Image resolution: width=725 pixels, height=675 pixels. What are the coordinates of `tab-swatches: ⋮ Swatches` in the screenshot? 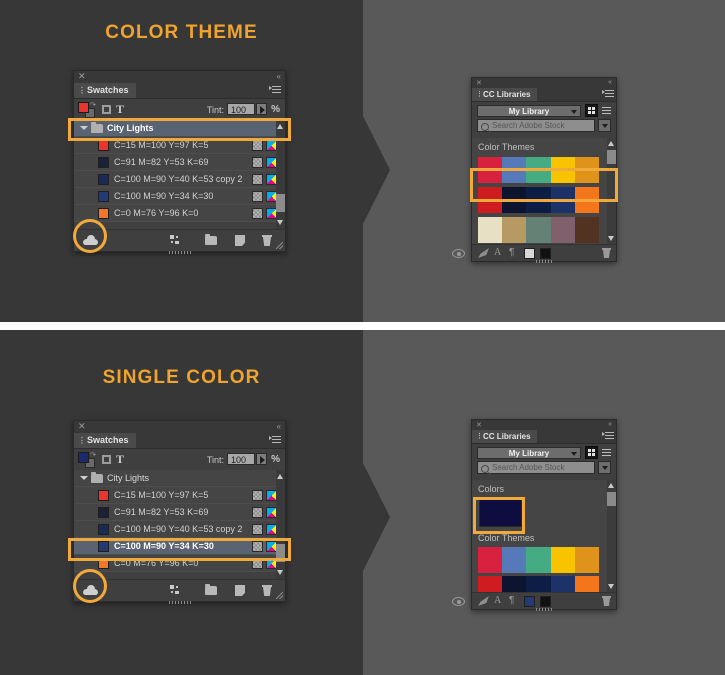 It's located at (105, 90).